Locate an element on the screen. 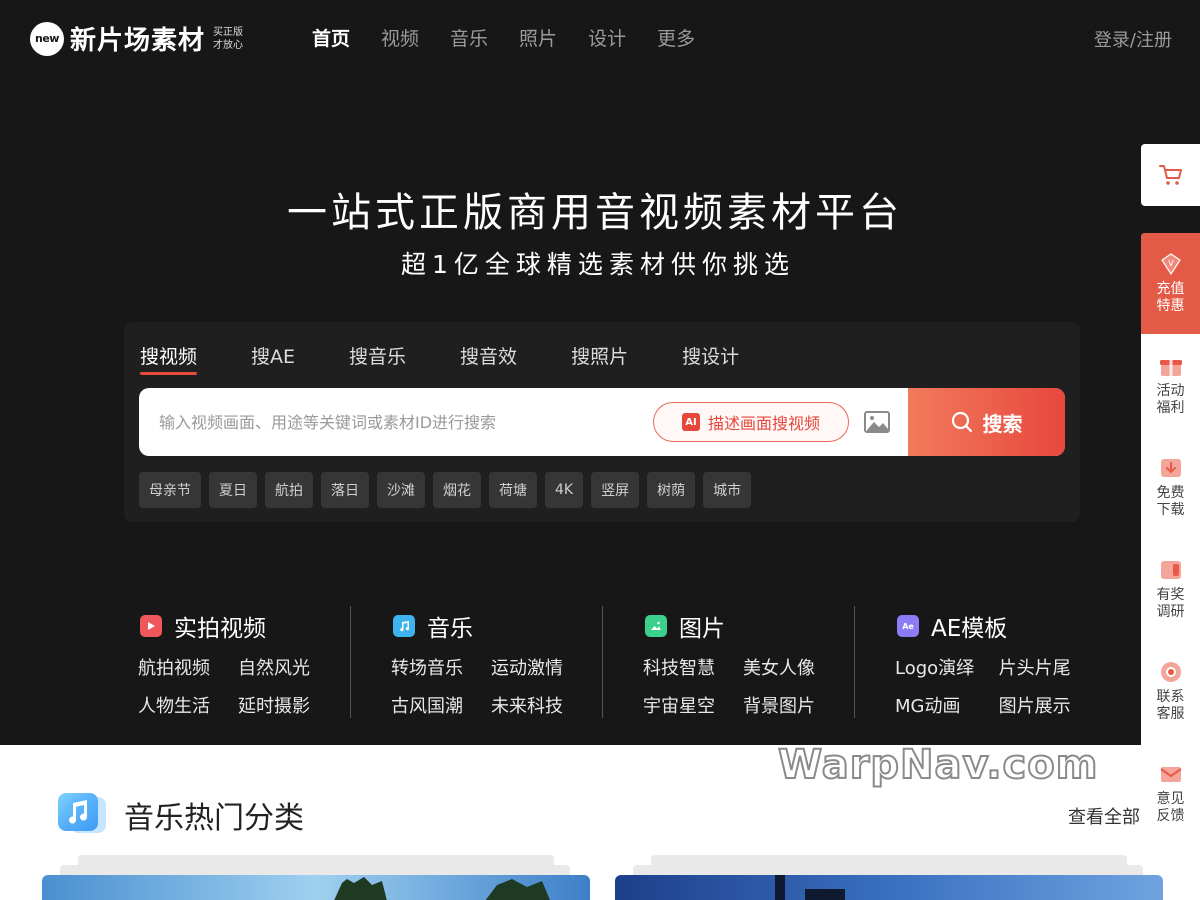  hot-tag: 航拍 is located at coordinates (289, 490).